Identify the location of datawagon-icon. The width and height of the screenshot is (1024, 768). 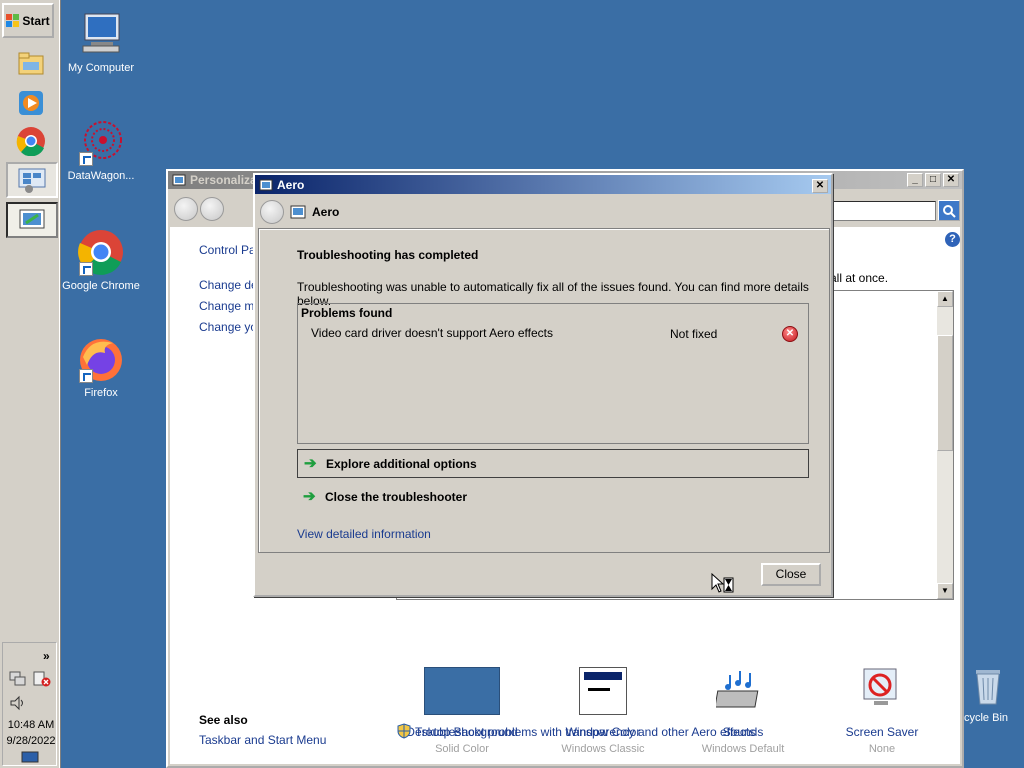
(101, 142).